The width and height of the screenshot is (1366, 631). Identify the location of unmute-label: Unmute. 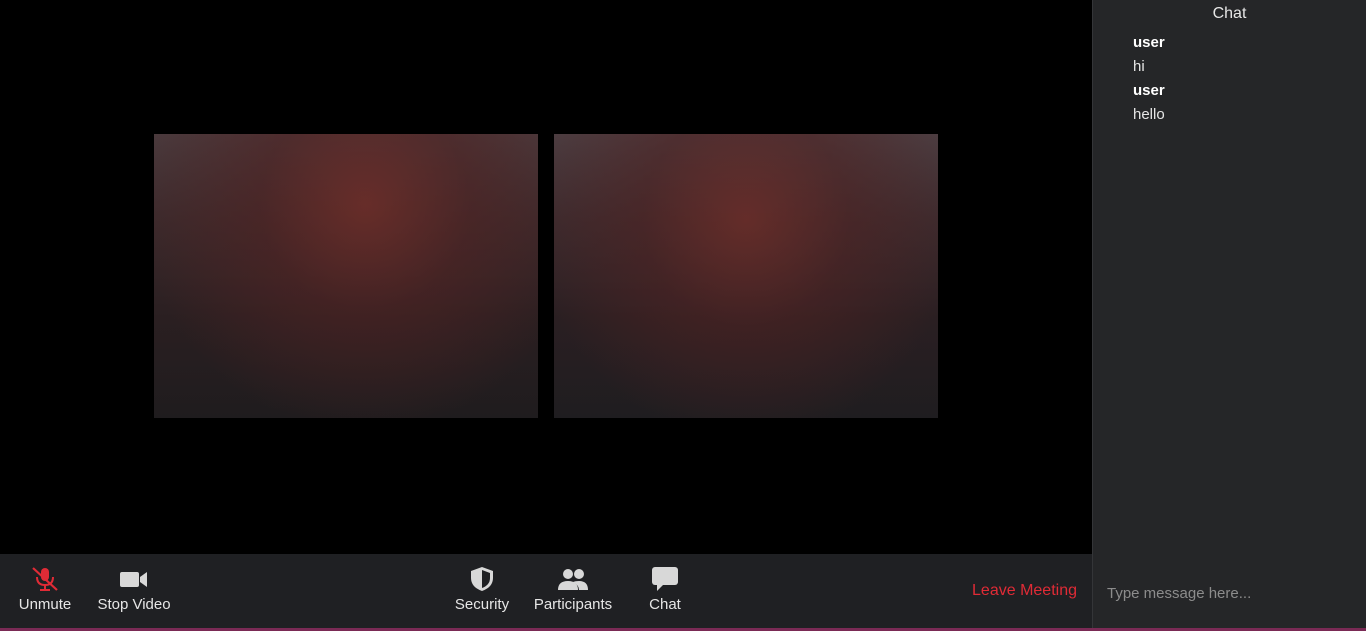
(45, 604).